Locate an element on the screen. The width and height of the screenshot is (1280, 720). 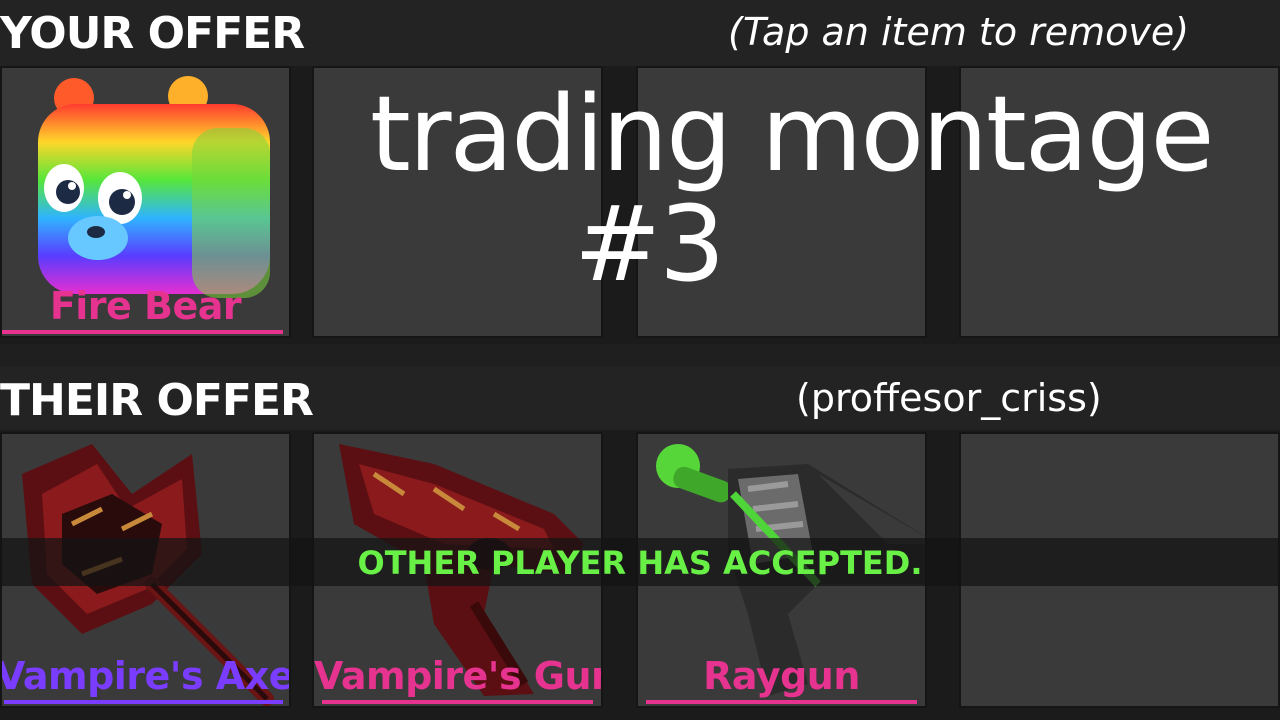
section-divider is located at coordinates (640, 355).